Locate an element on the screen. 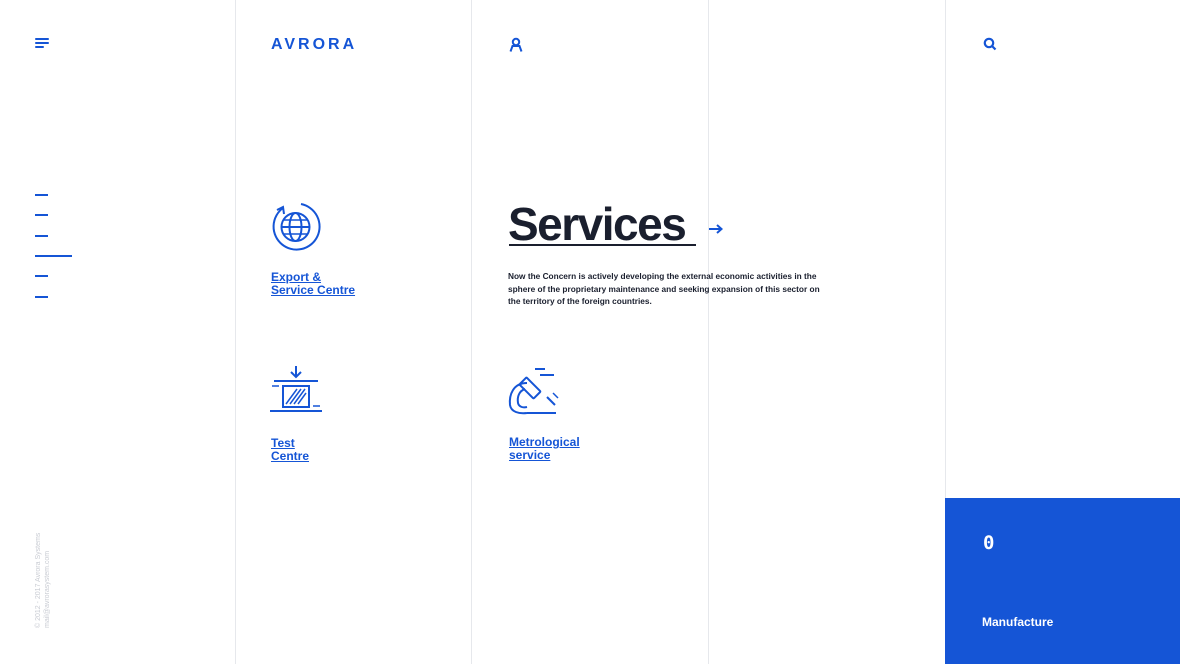 This screenshot has width=1180, height=664. service-test-centre: Test Centre is located at coordinates (339, 413).